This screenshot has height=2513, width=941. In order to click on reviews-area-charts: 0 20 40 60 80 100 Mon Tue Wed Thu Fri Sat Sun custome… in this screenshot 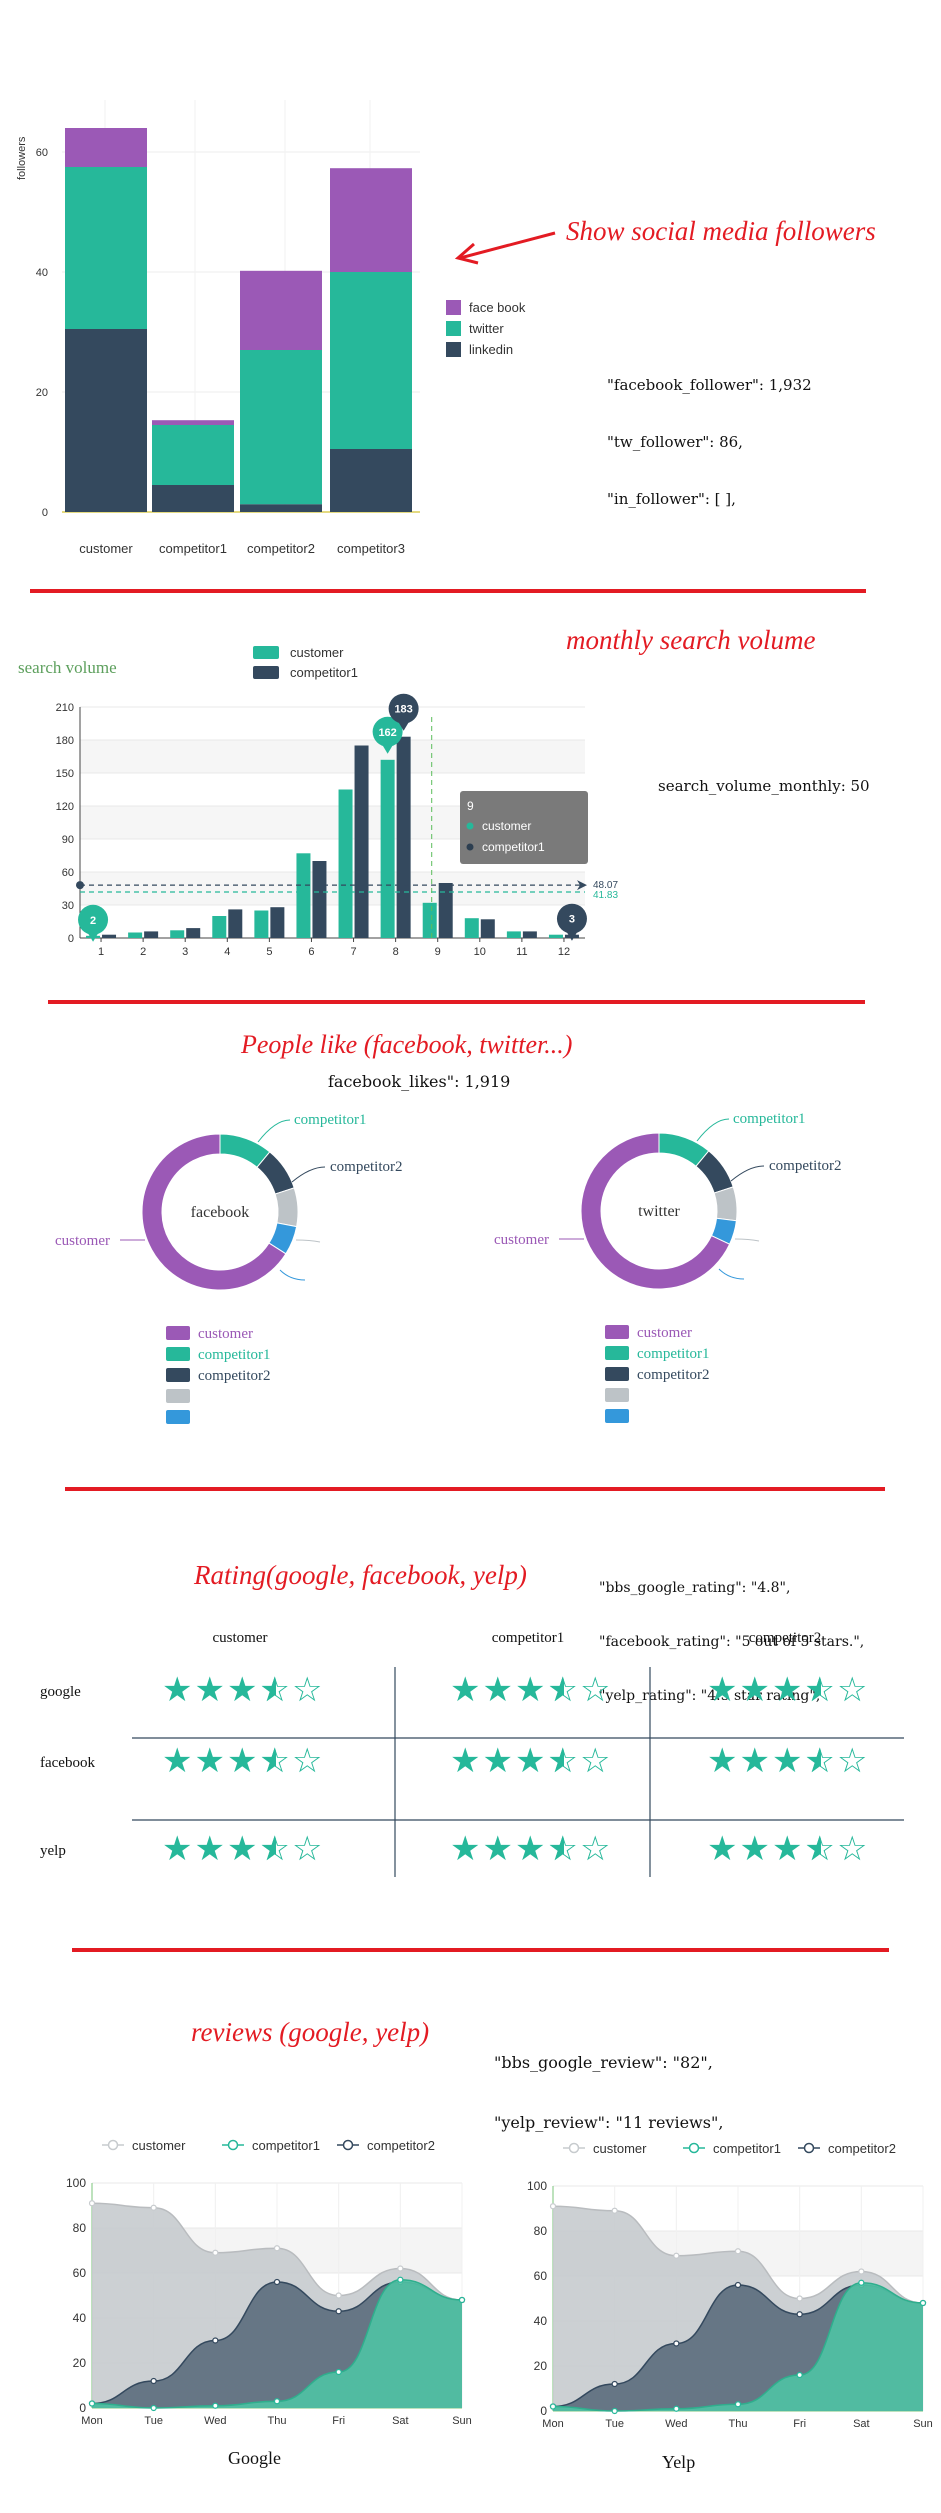, I will do `click(499, 2284)`.